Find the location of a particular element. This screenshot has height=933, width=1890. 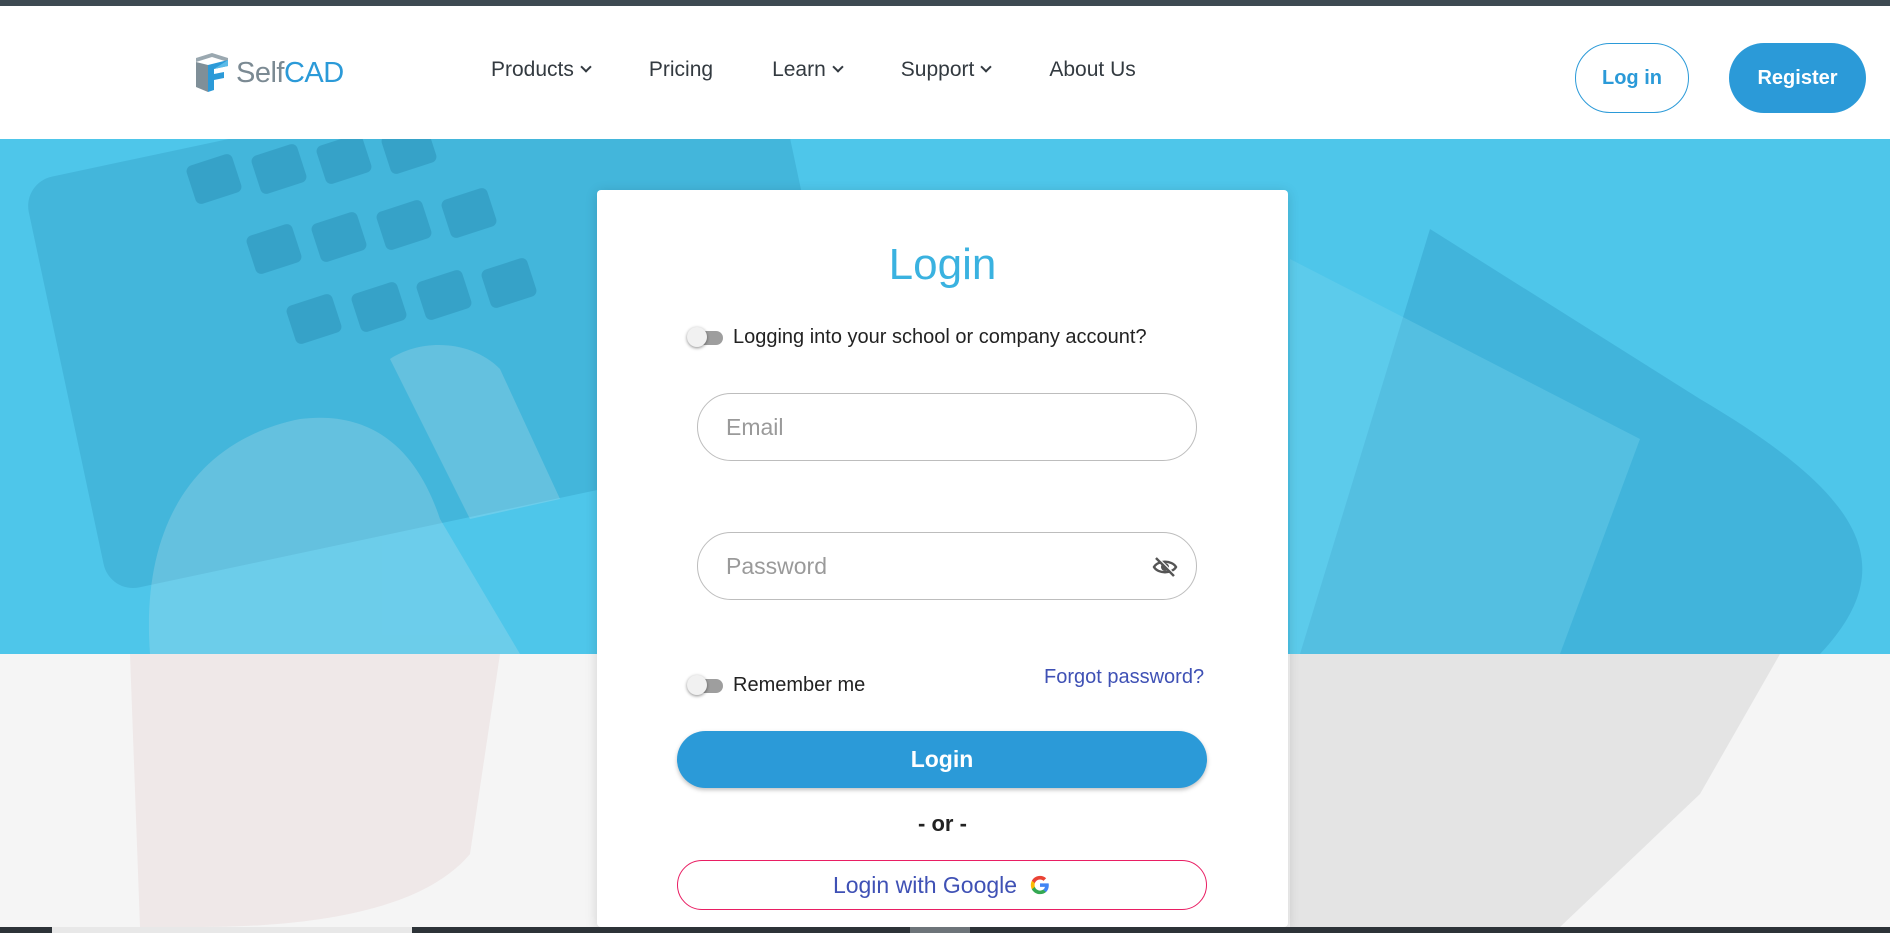

or-divider: - or - is located at coordinates (942, 823).